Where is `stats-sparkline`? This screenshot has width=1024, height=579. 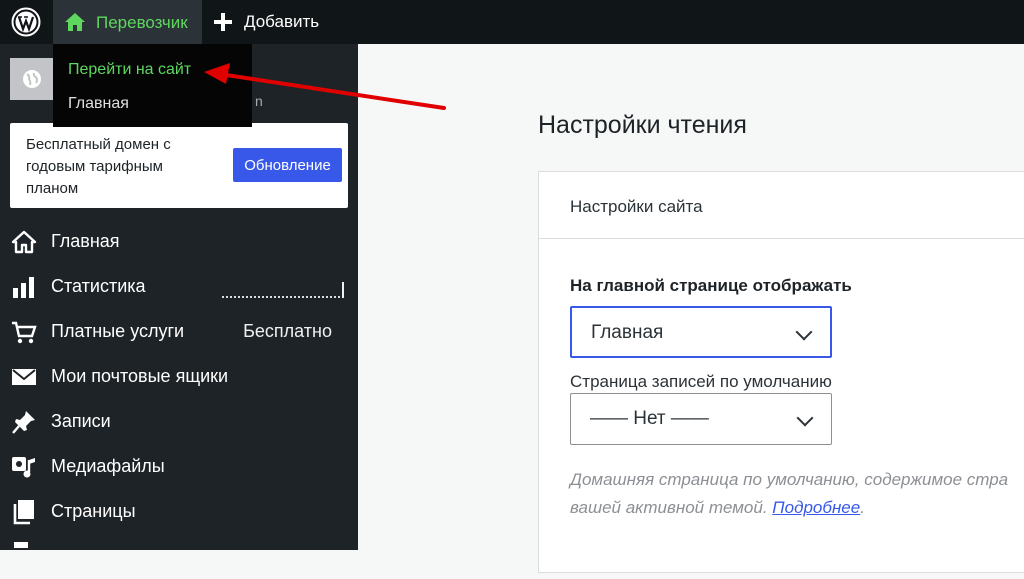
stats-sparkline is located at coordinates (283, 290).